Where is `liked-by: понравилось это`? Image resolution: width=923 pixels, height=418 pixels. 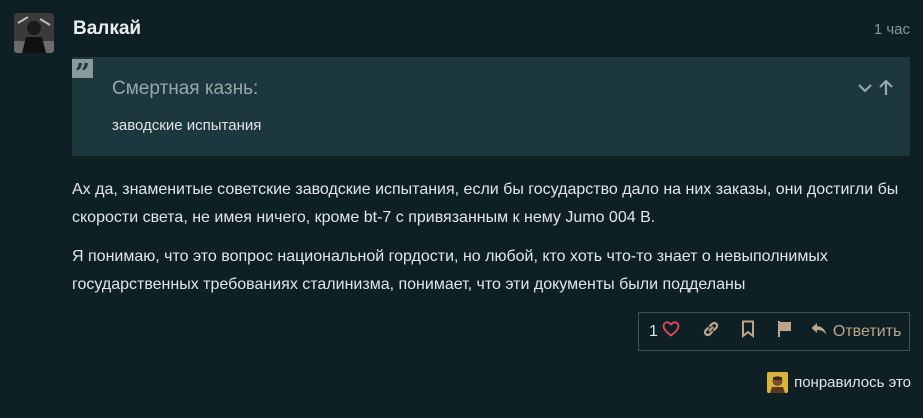 liked-by: понравилось это is located at coordinates (839, 382).